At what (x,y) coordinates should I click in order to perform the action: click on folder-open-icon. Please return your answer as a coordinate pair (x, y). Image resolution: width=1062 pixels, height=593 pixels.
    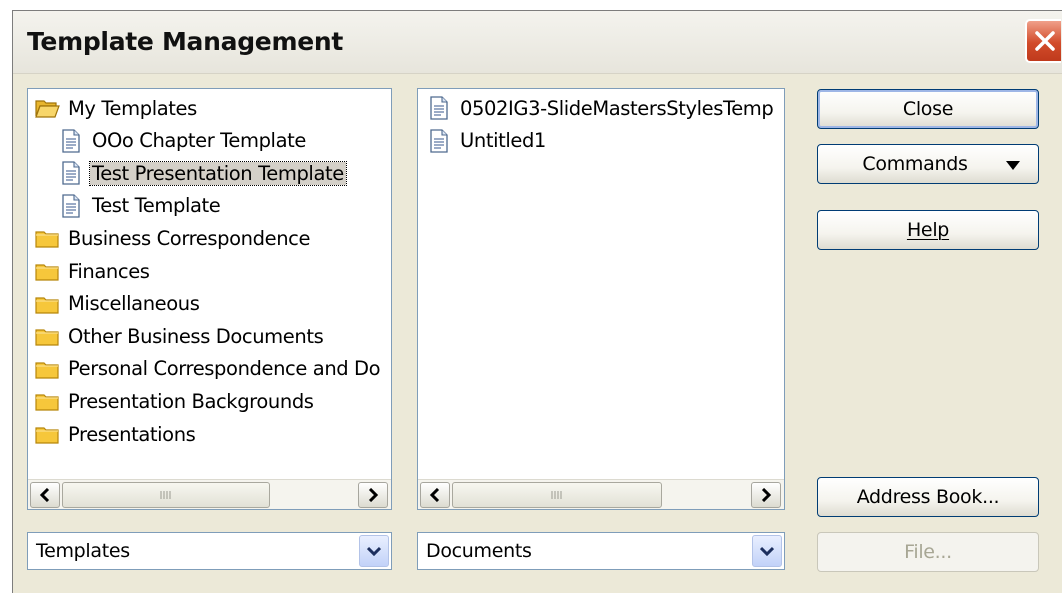
    Looking at the image, I should click on (47, 108).